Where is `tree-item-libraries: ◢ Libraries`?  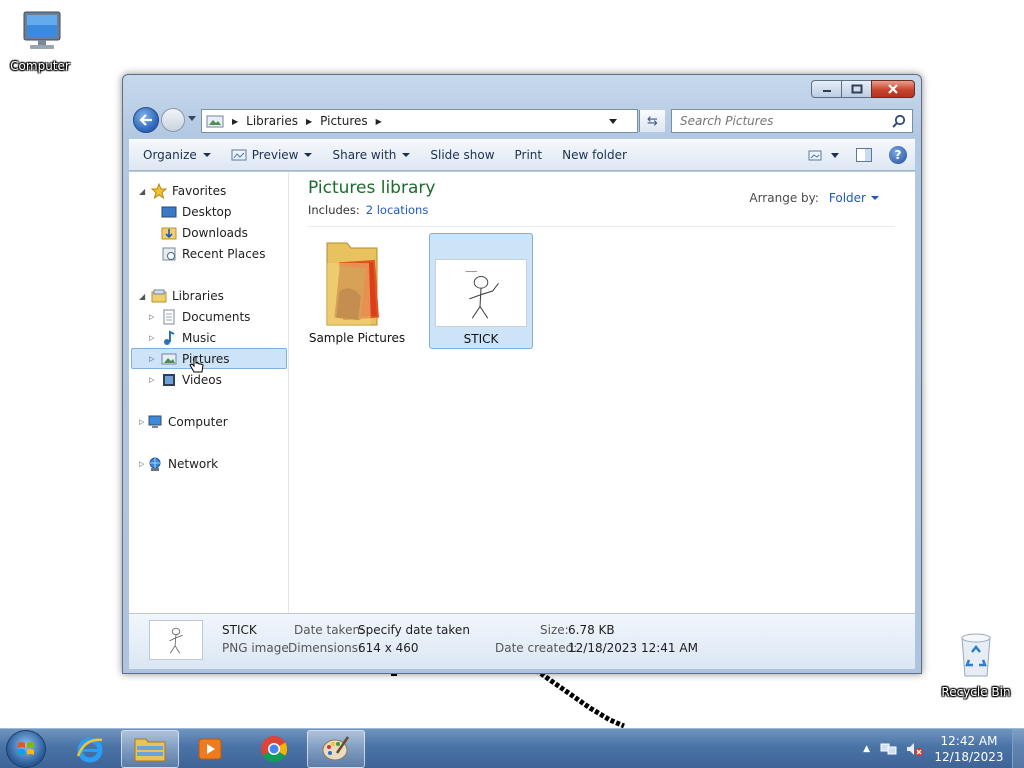 tree-item-libraries: ◢ Libraries is located at coordinates (181, 296).